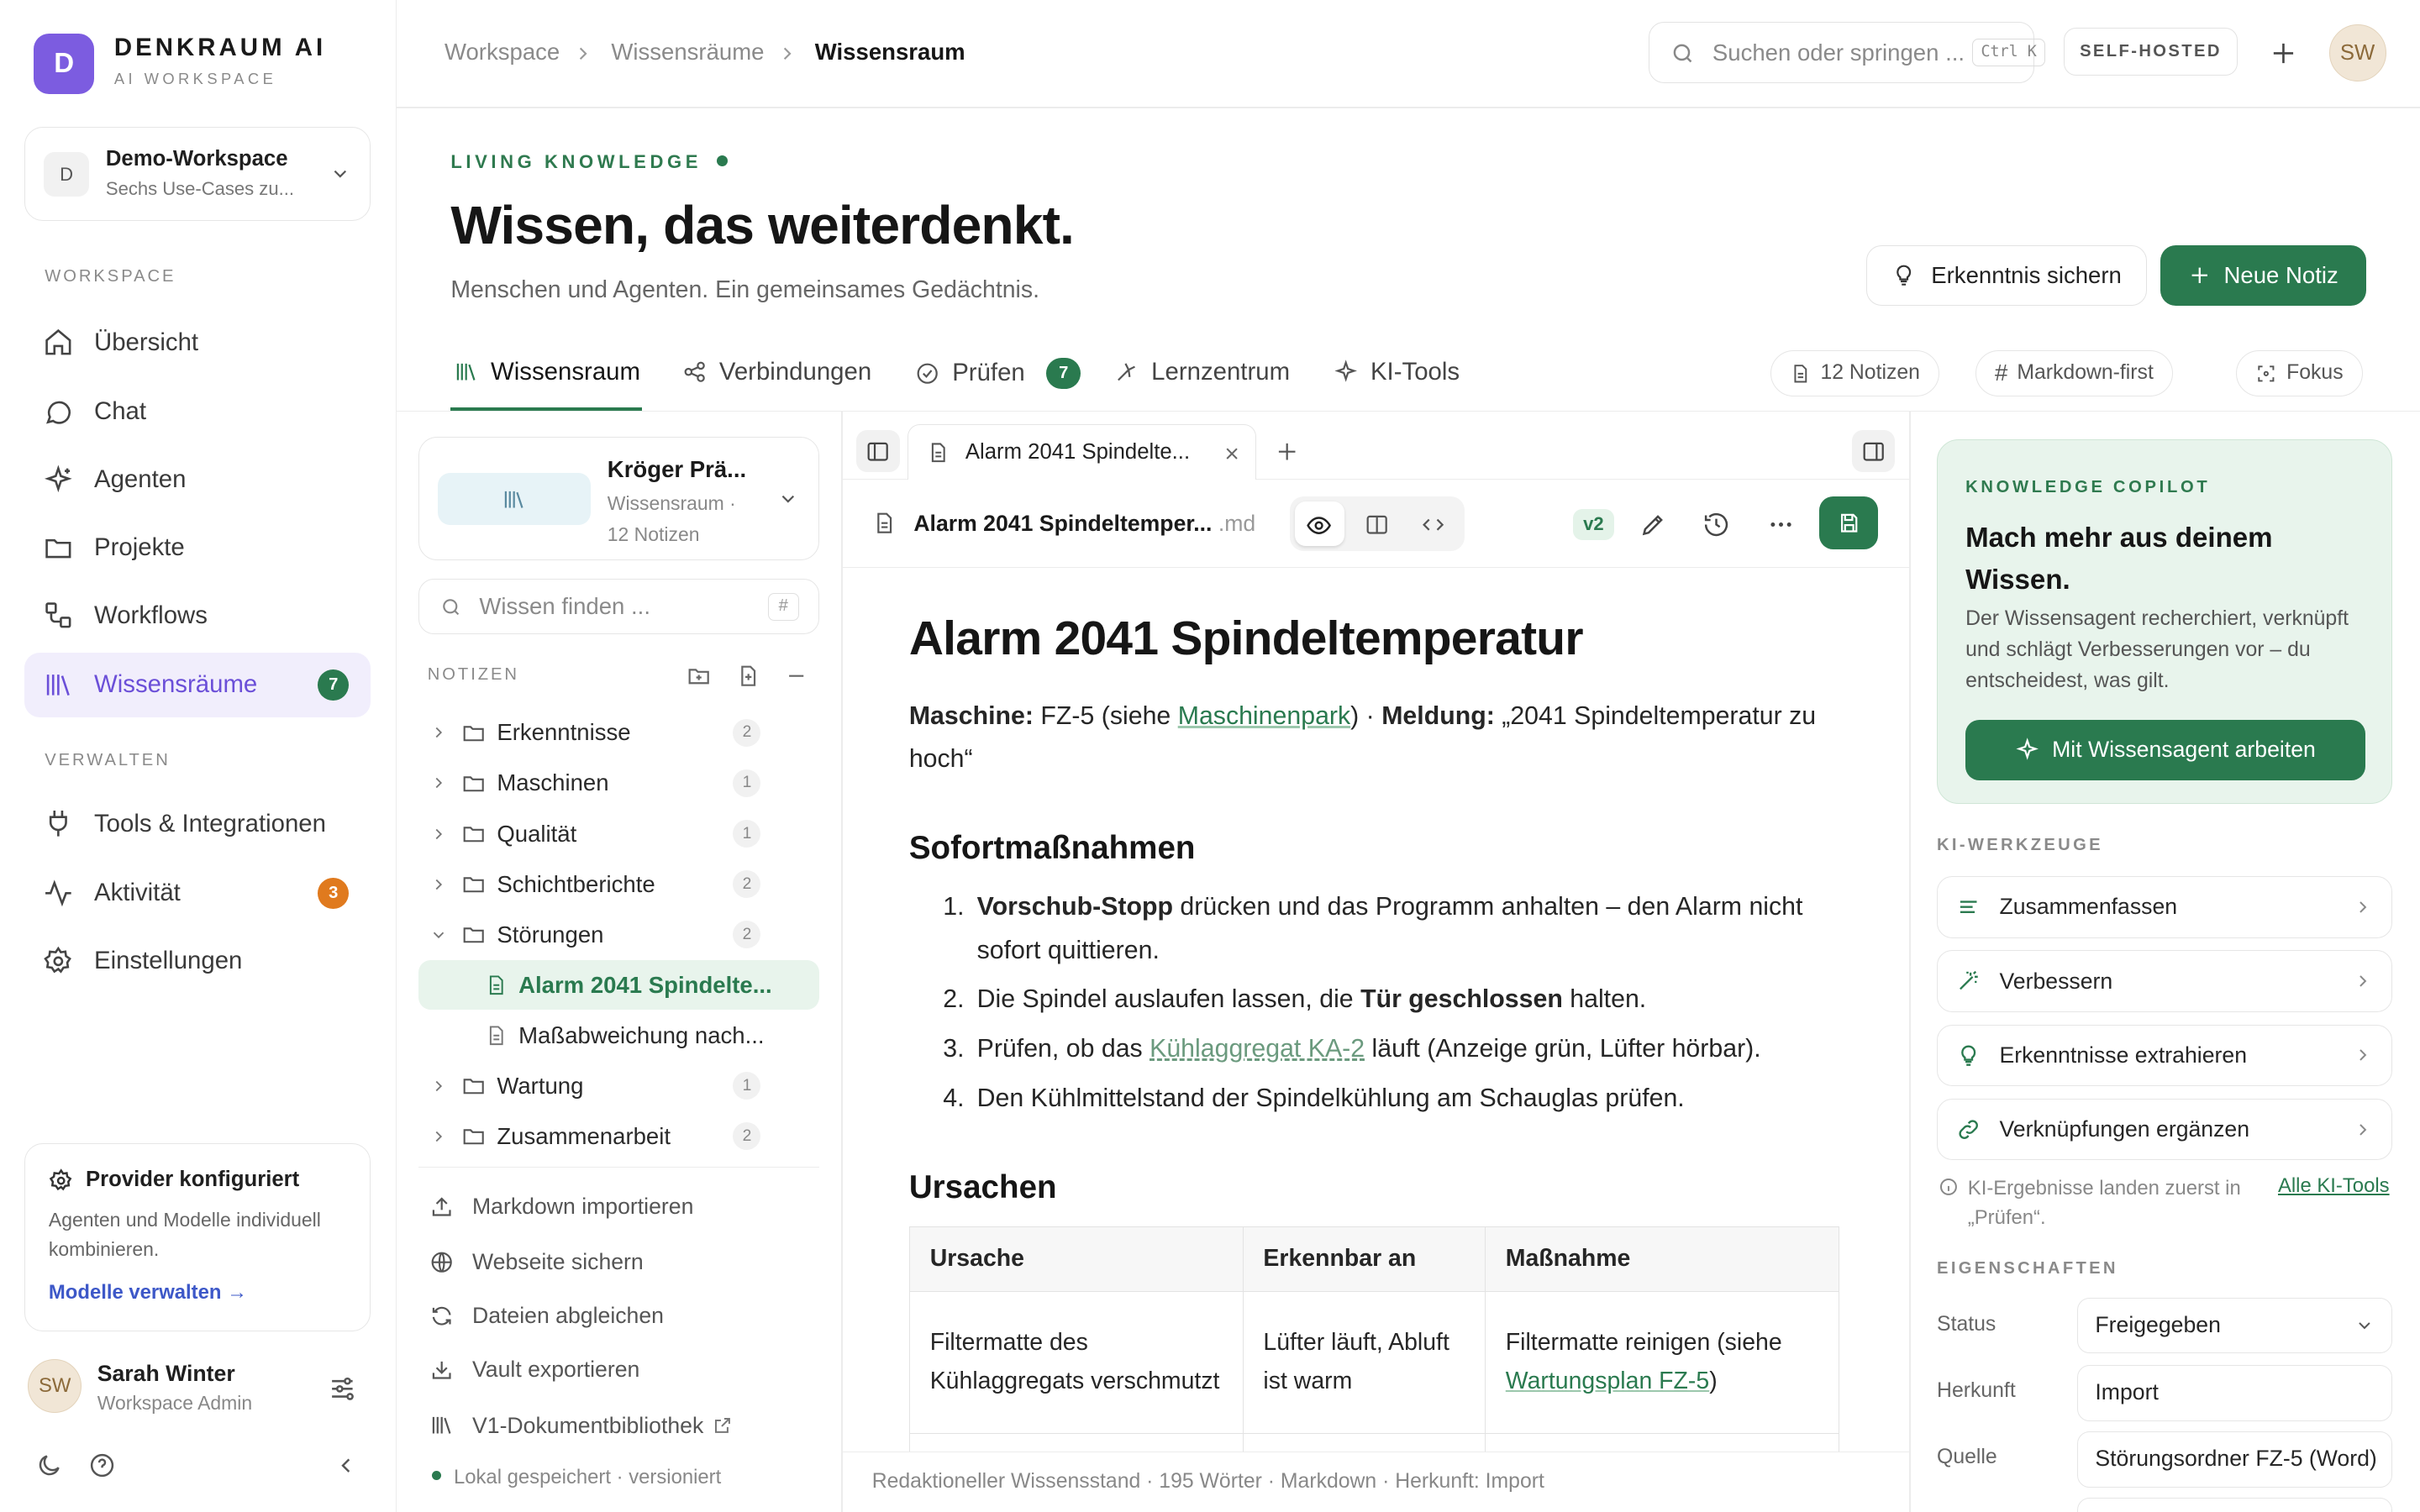 The image size is (2420, 1512). Describe the element at coordinates (1593, 524) in the screenshot. I see `version-badge: v2` at that location.